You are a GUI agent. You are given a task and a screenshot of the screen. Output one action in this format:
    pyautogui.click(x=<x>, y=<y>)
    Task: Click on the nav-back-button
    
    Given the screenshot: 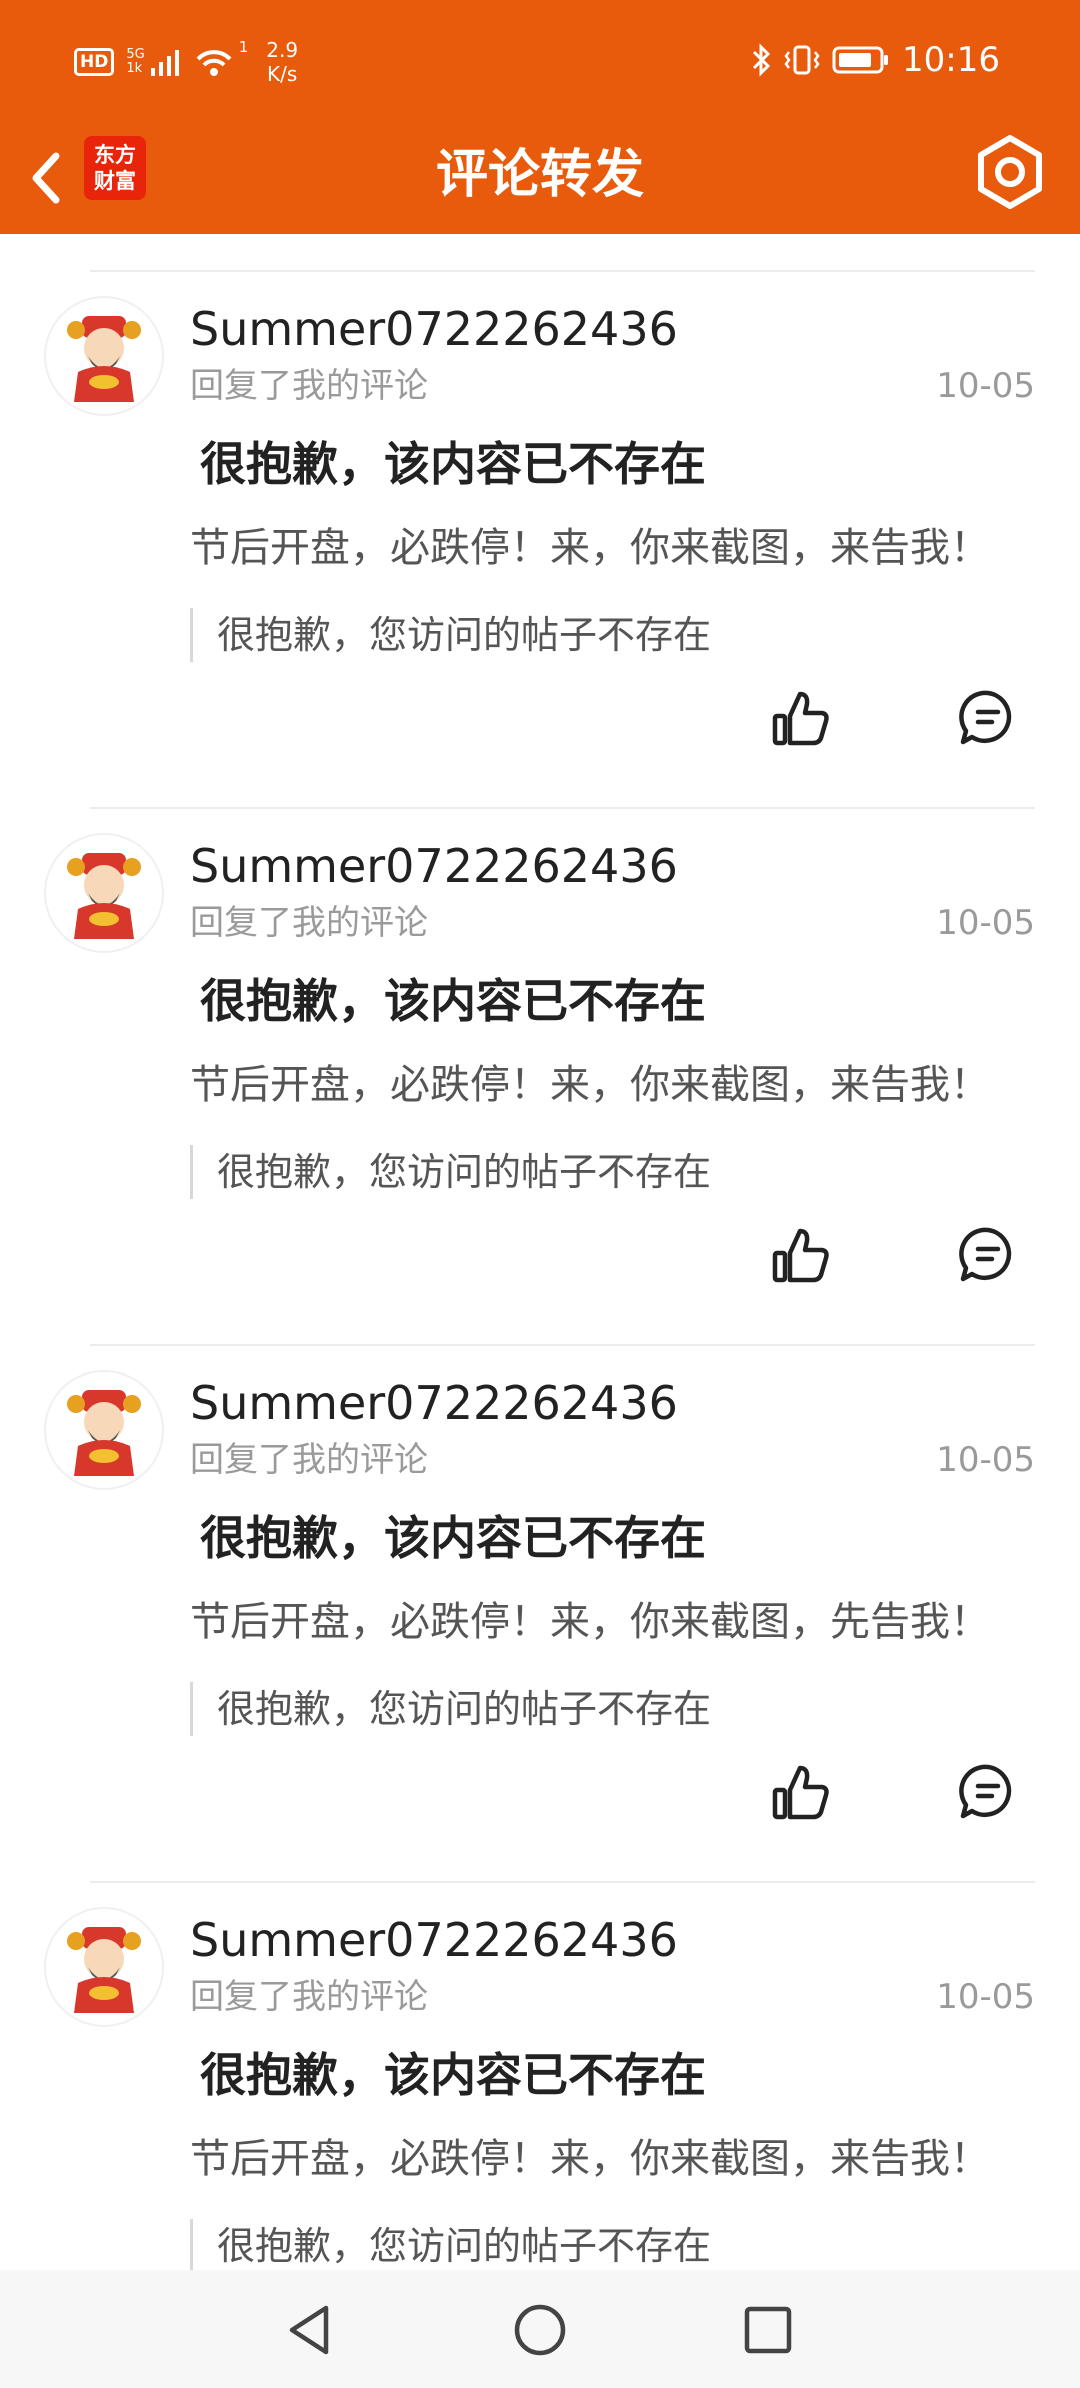 What is the action you would take?
    pyautogui.click(x=310, y=2330)
    